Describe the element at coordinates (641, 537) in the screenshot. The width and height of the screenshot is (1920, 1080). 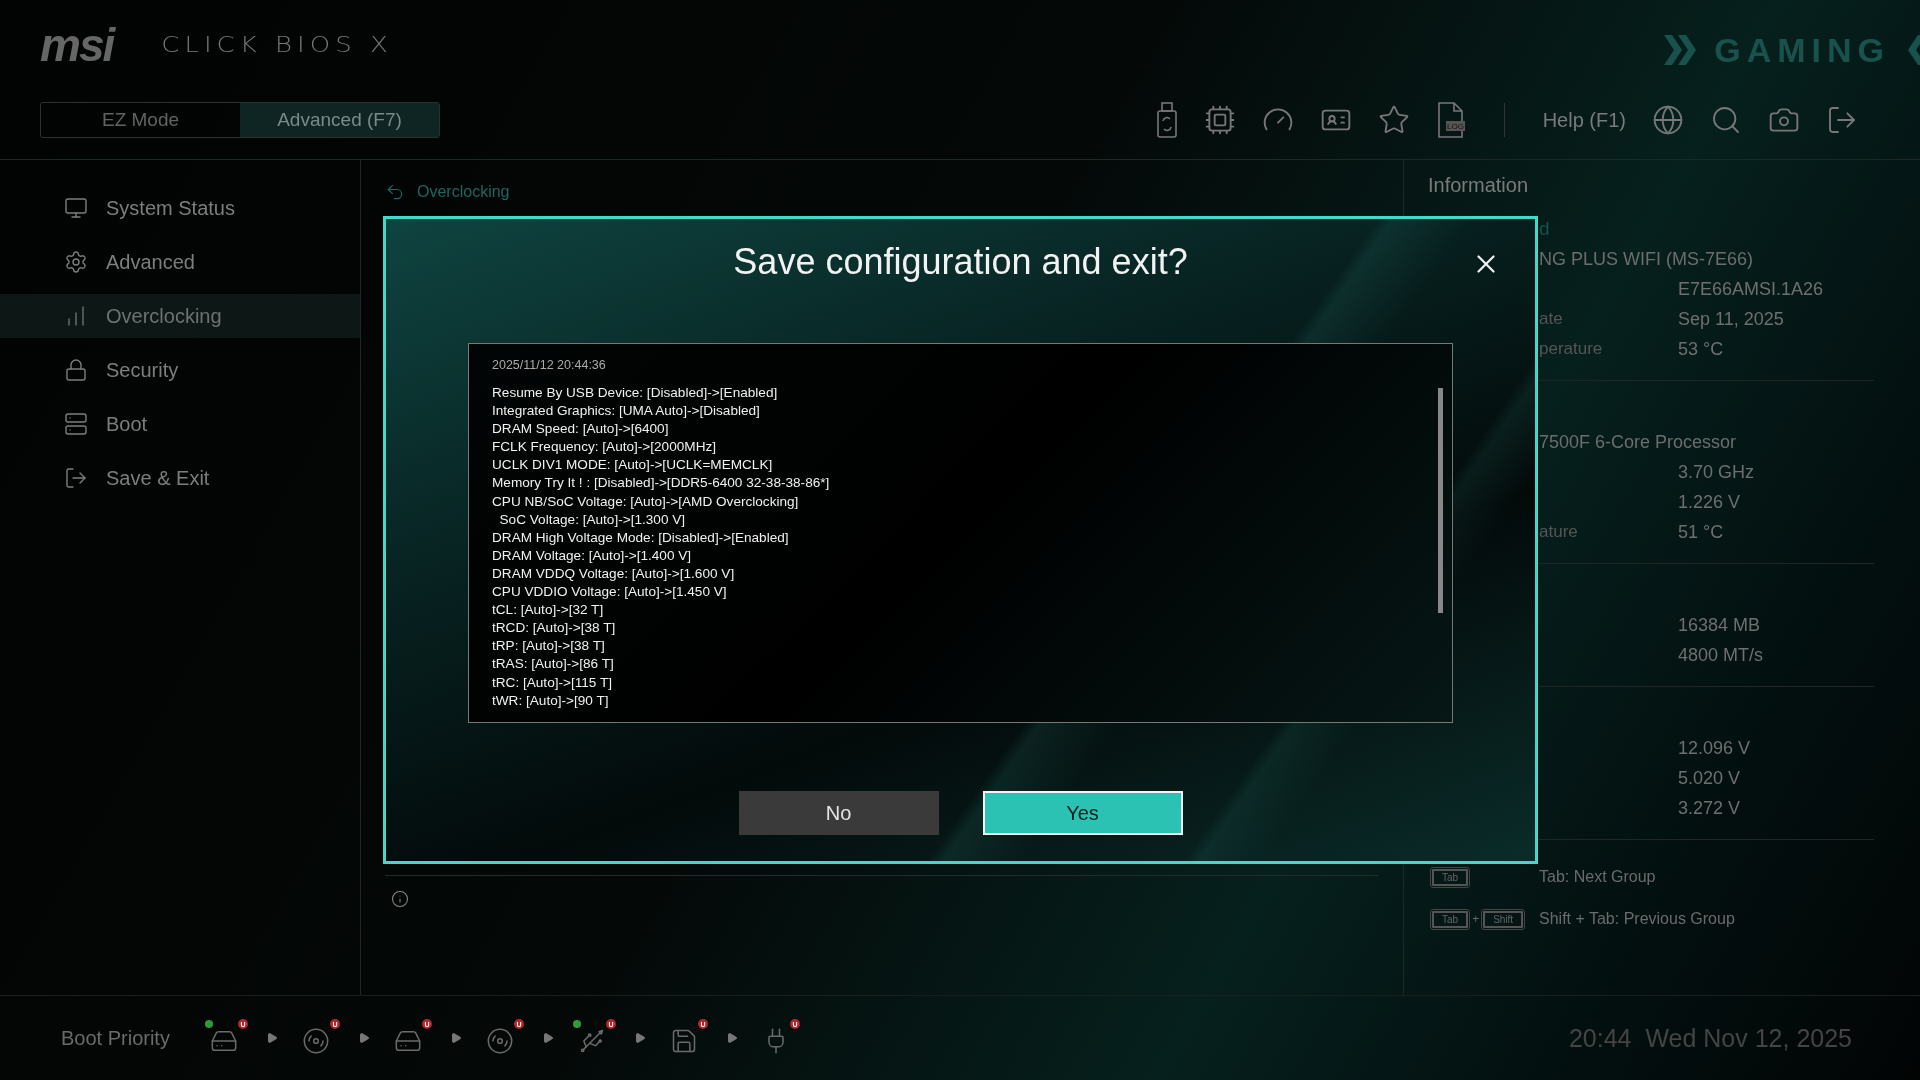
I see `log-line: DRAM High Voltage Mode: [Disabled]->[Enabled]` at that location.